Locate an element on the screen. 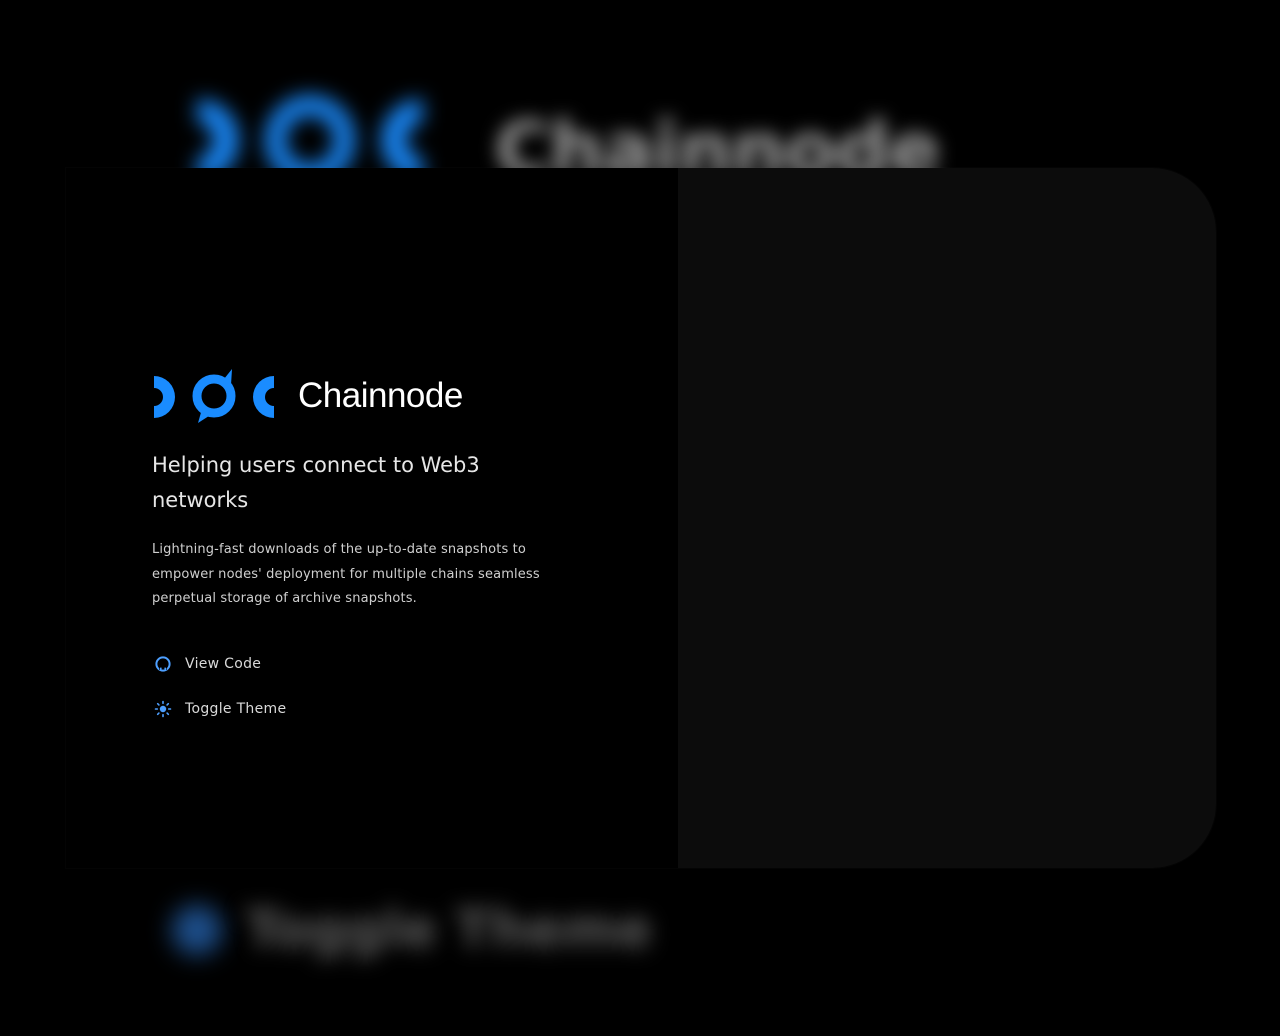 The image size is (1280, 1036). sun-icon is located at coordinates (163, 709).